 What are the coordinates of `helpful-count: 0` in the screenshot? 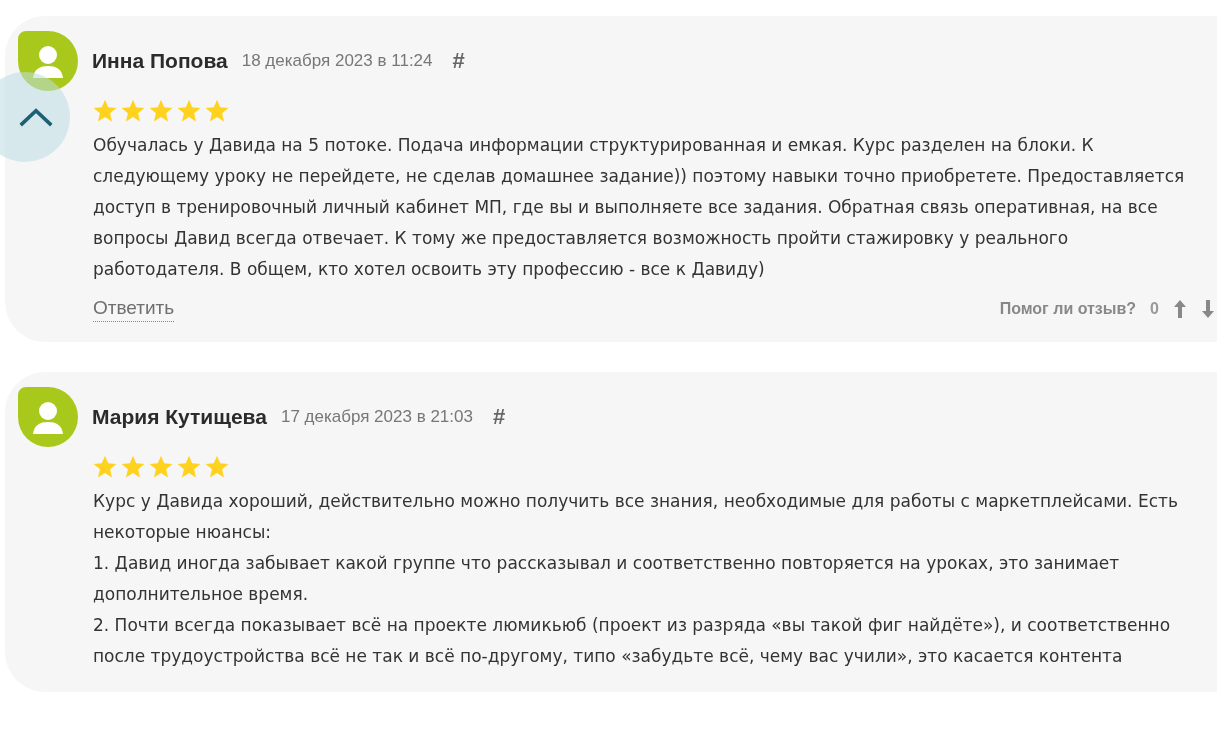 It's located at (1154, 308).